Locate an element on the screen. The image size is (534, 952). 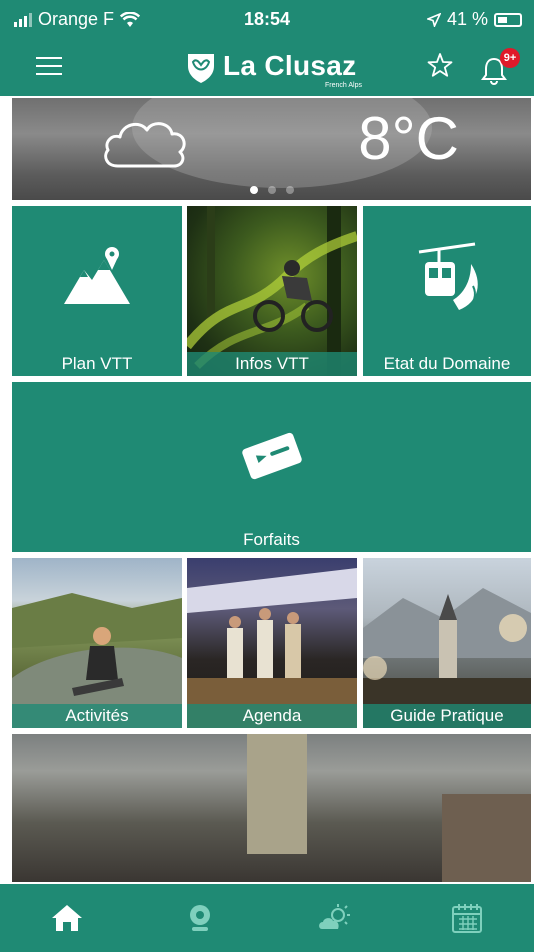
favorites-button is located at coordinates (440, 68).